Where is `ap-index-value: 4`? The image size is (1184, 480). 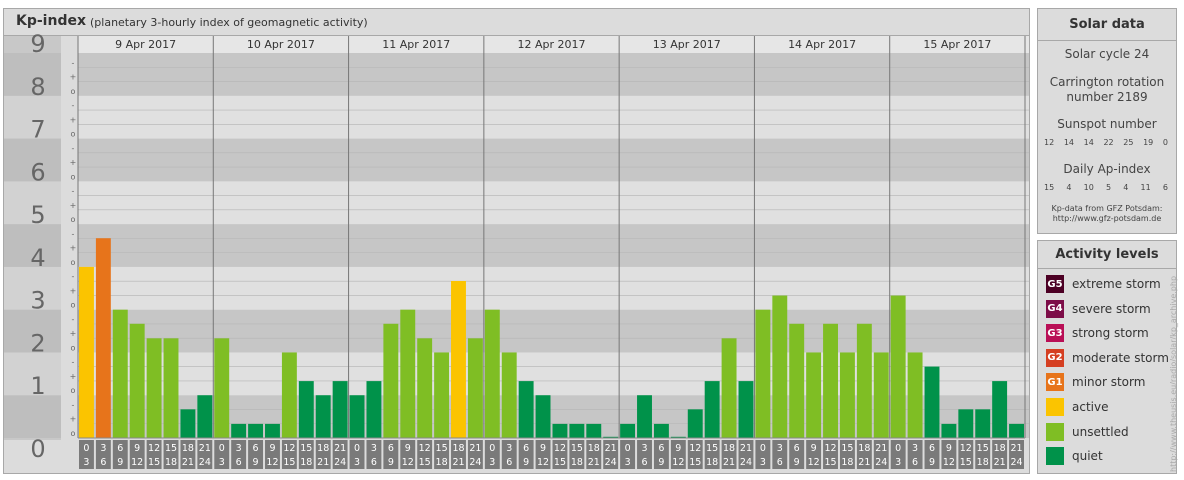
ap-index-value: 4 is located at coordinates (1126, 187).